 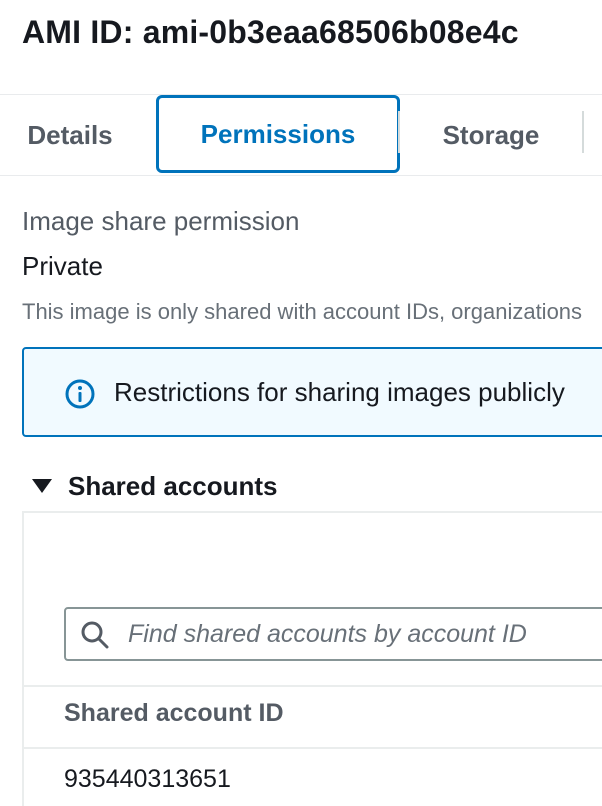 I want to click on tab-storage: Storage, so click(x=491, y=135).